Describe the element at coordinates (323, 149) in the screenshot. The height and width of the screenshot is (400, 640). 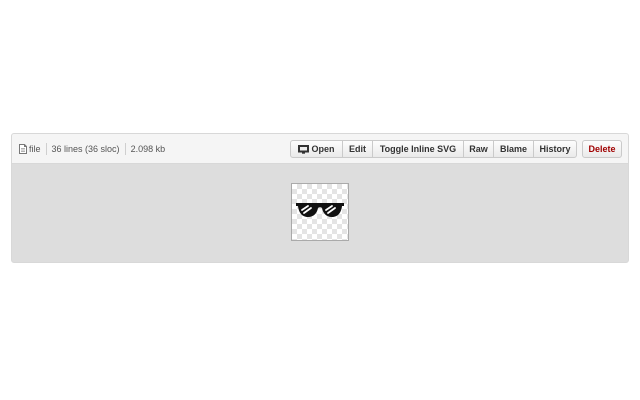
I see `open-label: Open` at that location.